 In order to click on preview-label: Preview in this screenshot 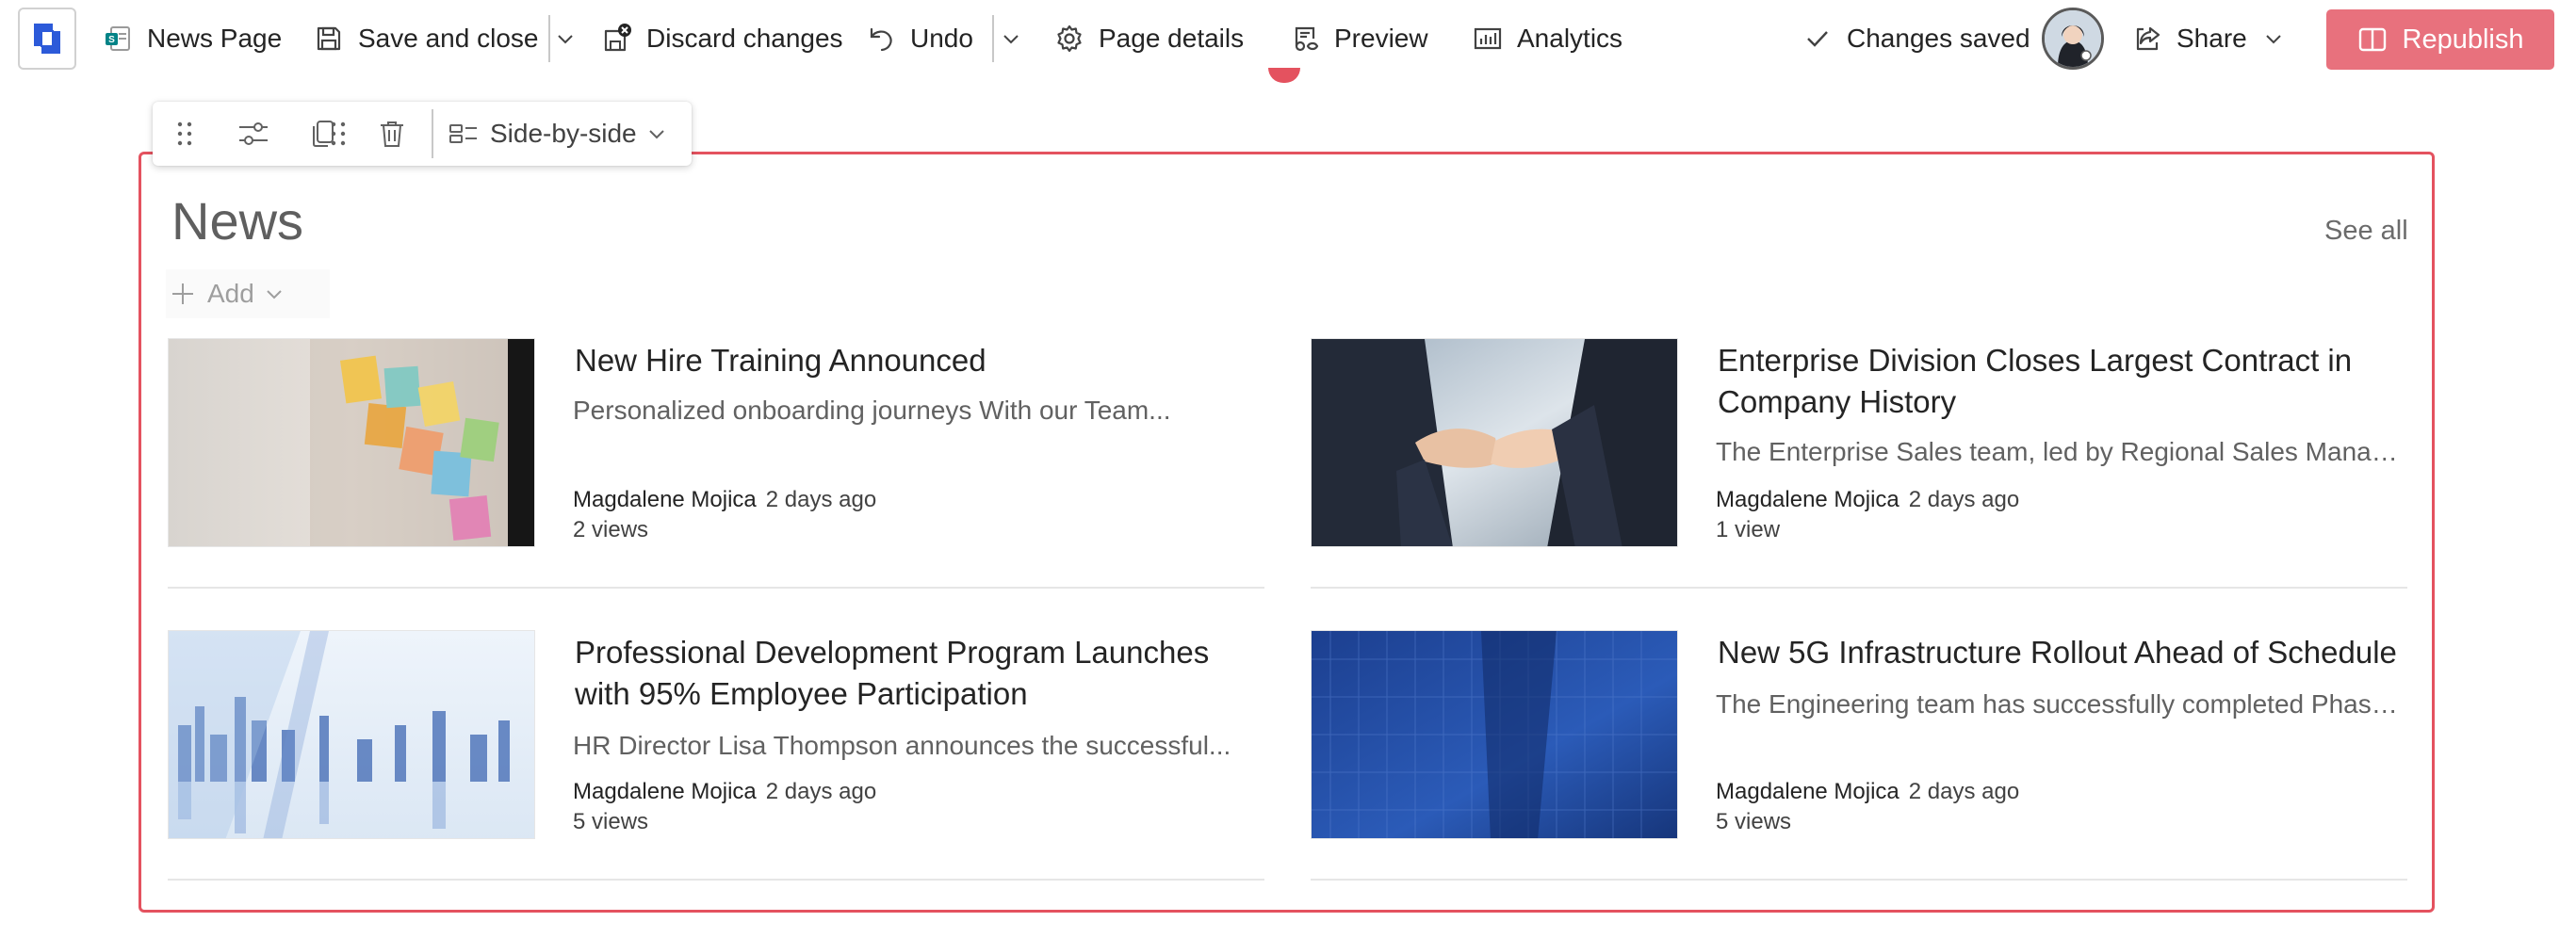, I will do `click(1381, 38)`.